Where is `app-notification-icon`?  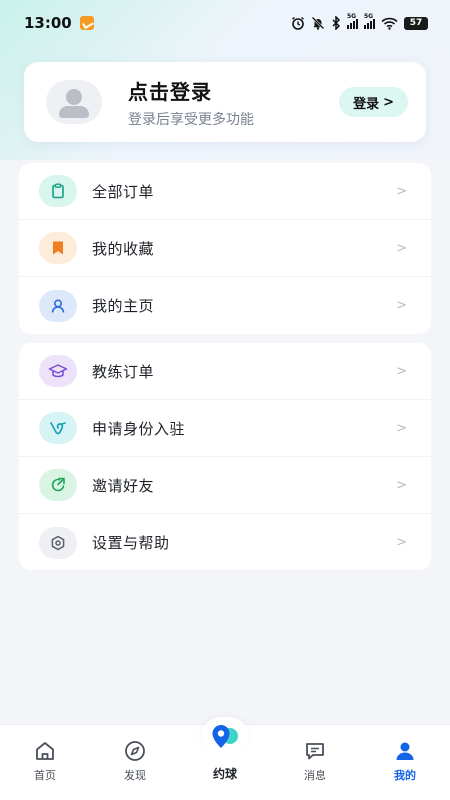 app-notification-icon is located at coordinates (86, 23).